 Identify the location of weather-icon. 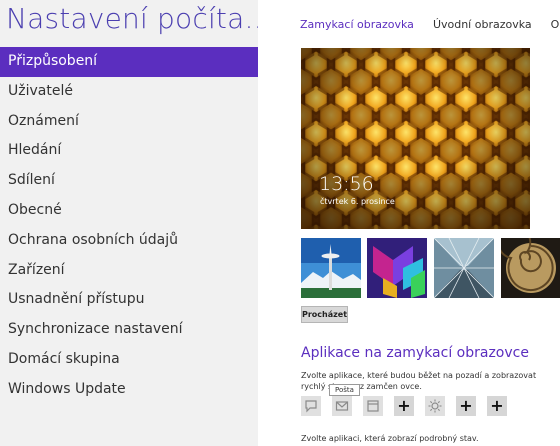
(435, 406).